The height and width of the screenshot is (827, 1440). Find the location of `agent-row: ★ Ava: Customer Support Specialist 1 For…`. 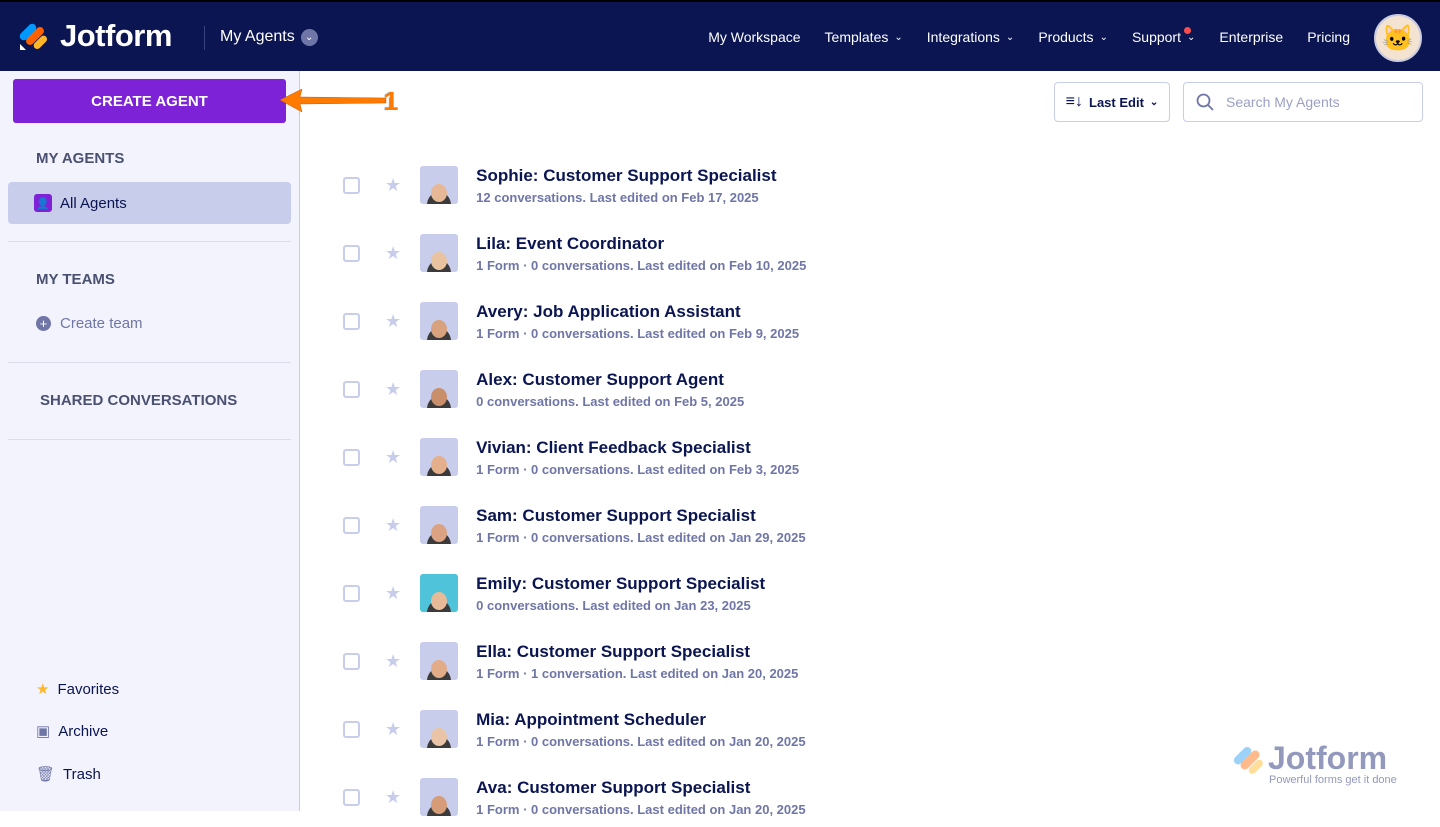

agent-row: ★ Ava: Customer Support Specialist 1 For… is located at coordinates (780, 797).